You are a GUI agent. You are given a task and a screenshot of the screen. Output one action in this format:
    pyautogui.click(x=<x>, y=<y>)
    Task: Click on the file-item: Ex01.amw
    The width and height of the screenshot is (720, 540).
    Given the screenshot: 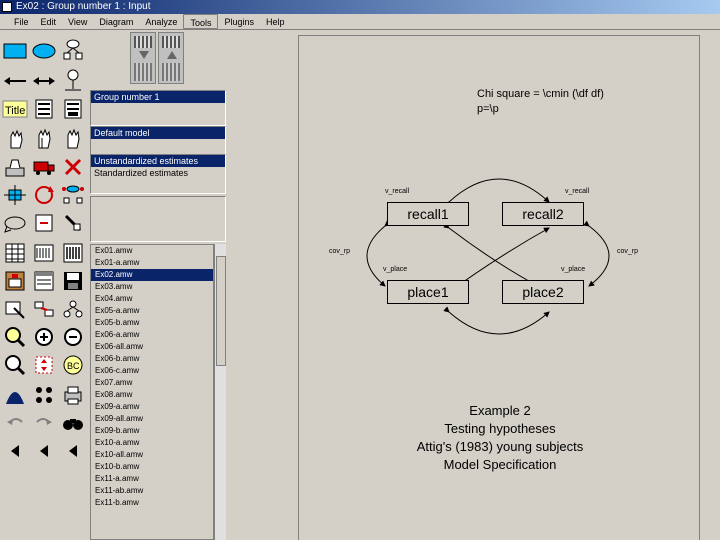 What is the action you would take?
    pyautogui.click(x=152, y=251)
    